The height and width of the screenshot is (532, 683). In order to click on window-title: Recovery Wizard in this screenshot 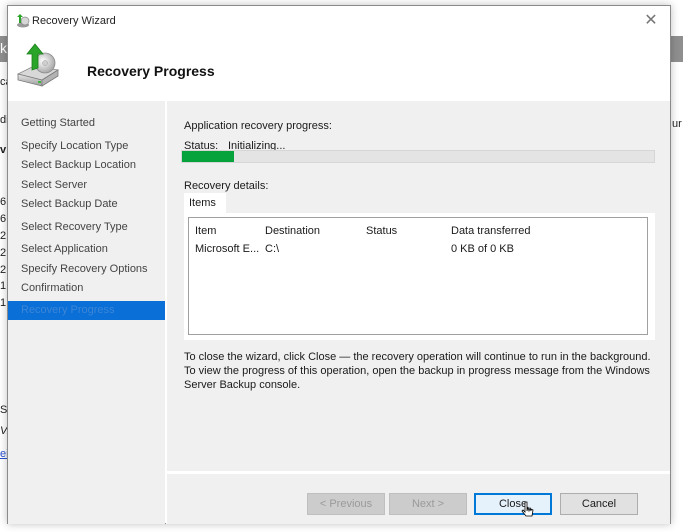, I will do `click(74, 21)`.